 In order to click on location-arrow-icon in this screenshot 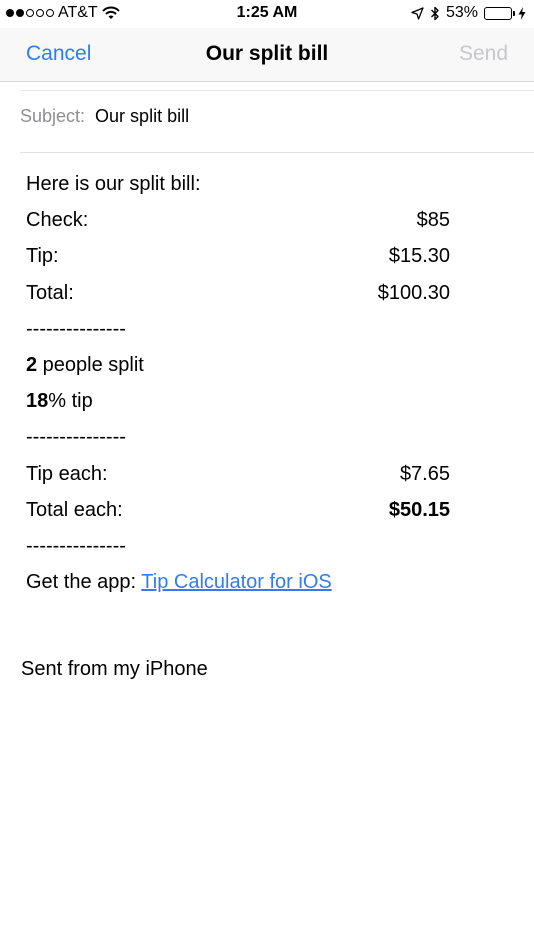, I will do `click(417, 13)`.